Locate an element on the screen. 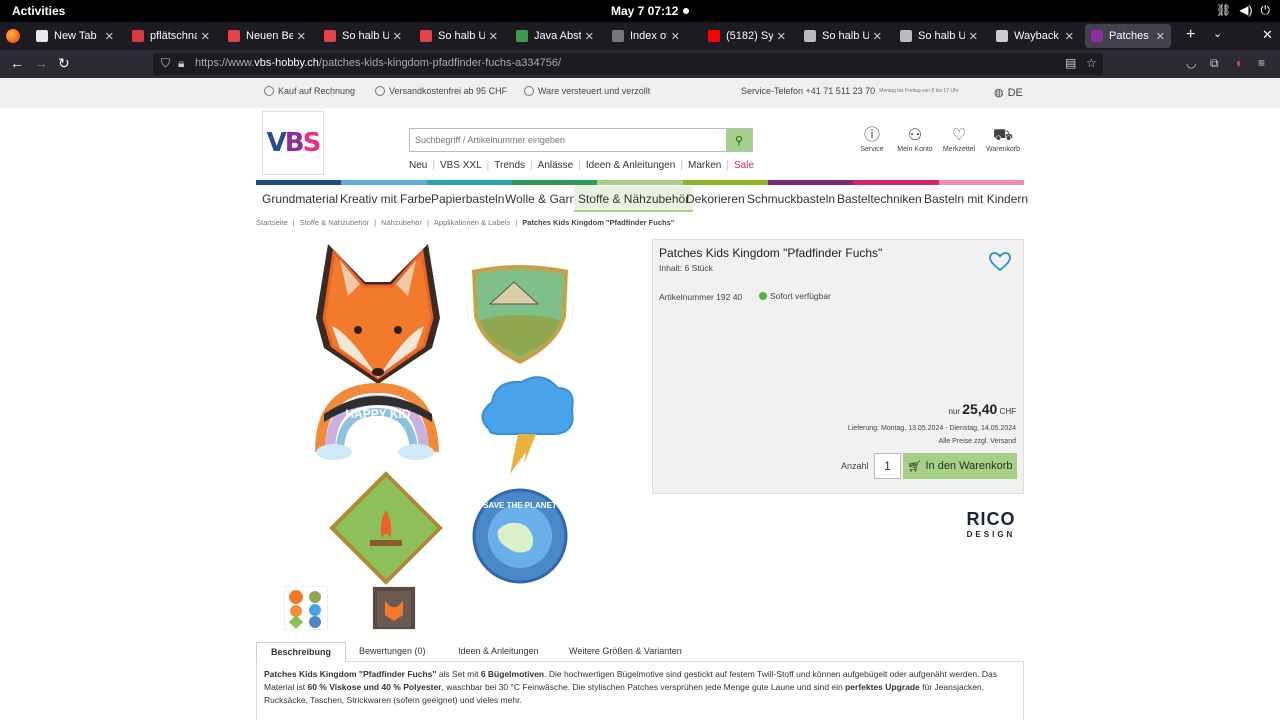 The width and height of the screenshot is (1280, 720). bookmark-star-icon: ☆ is located at coordinates (1091, 63).